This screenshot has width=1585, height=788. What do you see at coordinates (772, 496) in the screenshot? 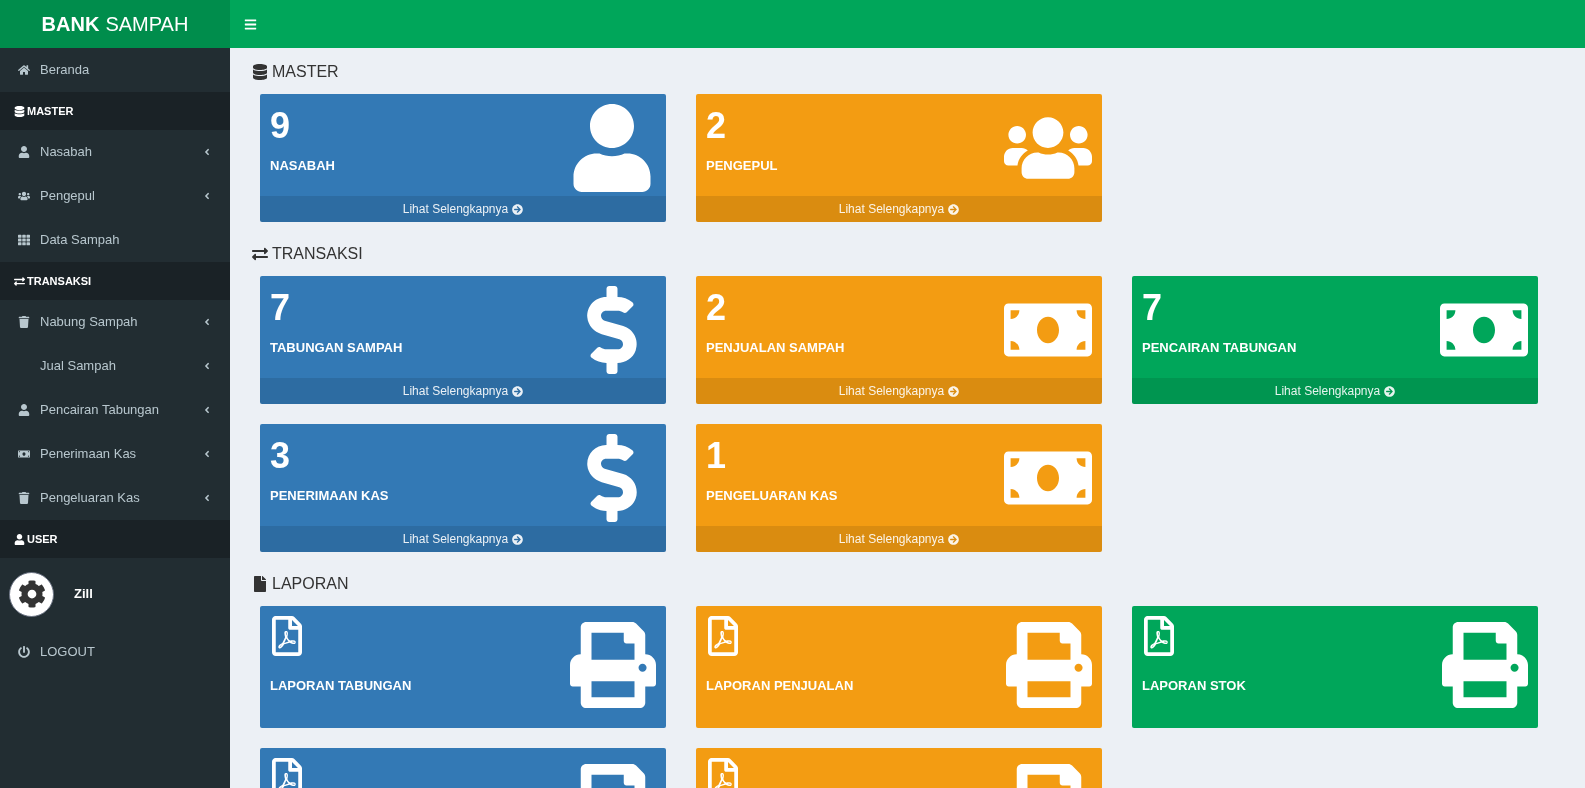
I see `stat-label: PENGELUARAN KAS` at bounding box center [772, 496].